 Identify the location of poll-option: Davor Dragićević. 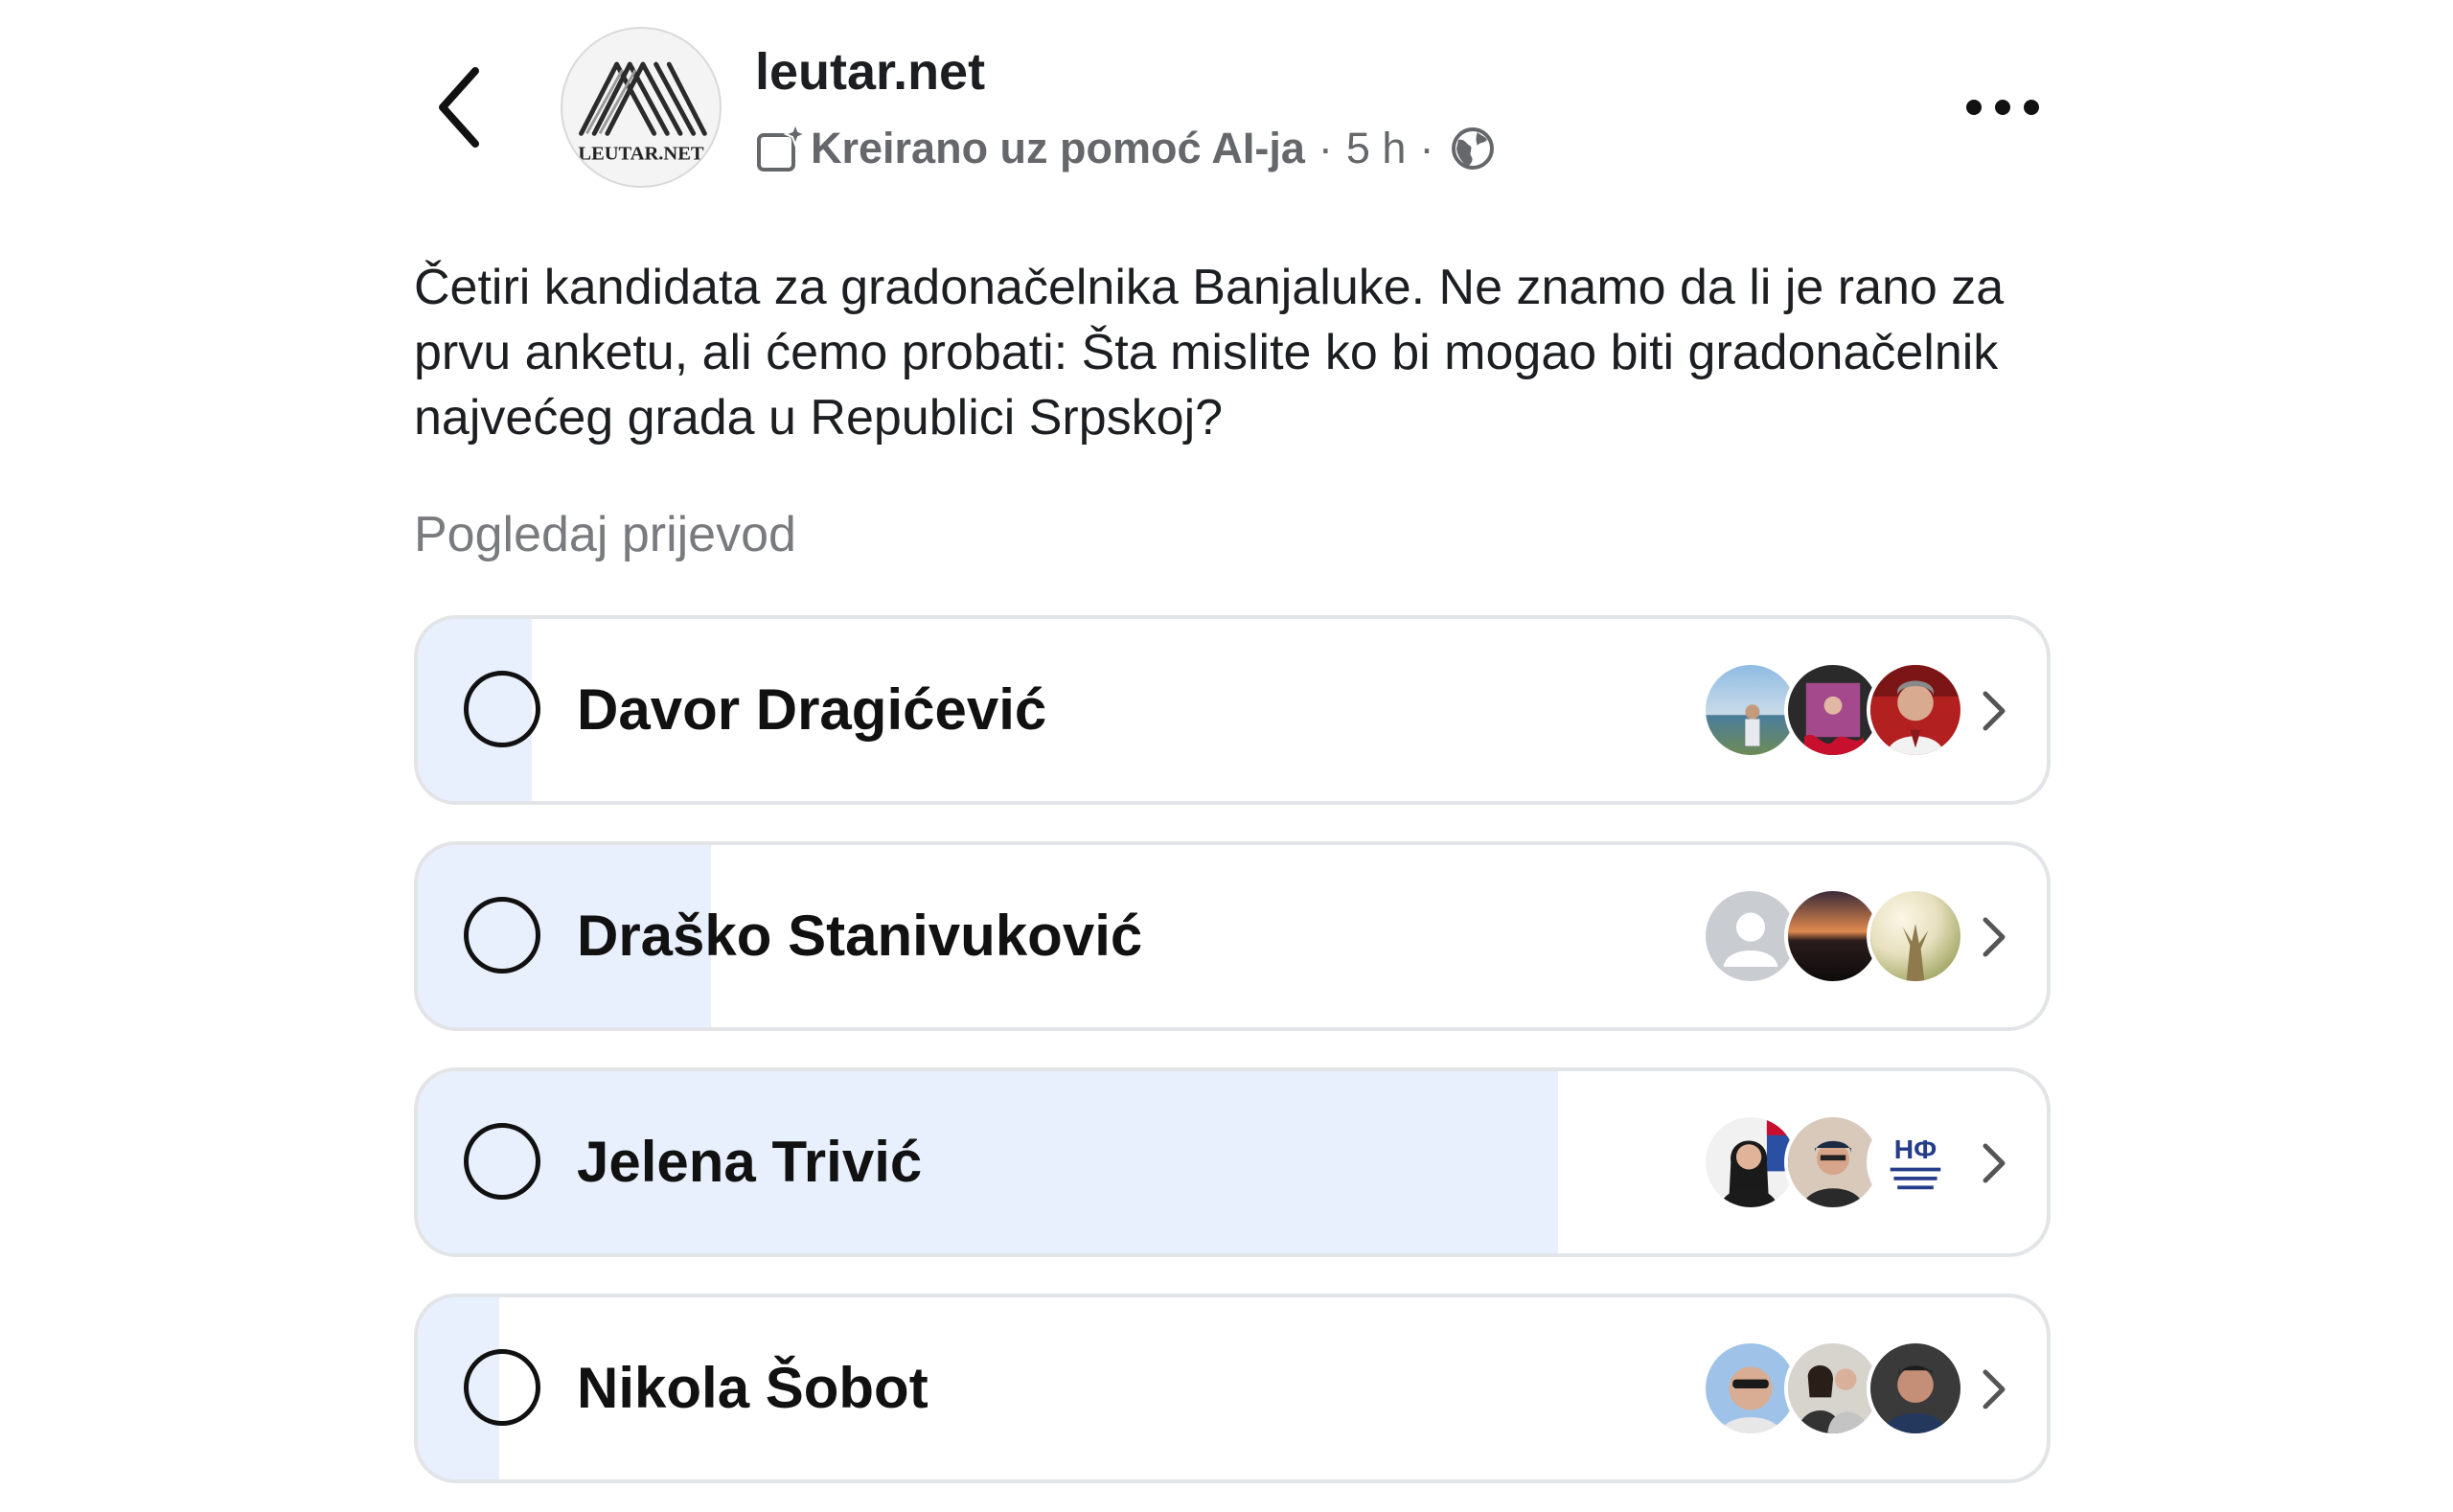
(1233, 710).